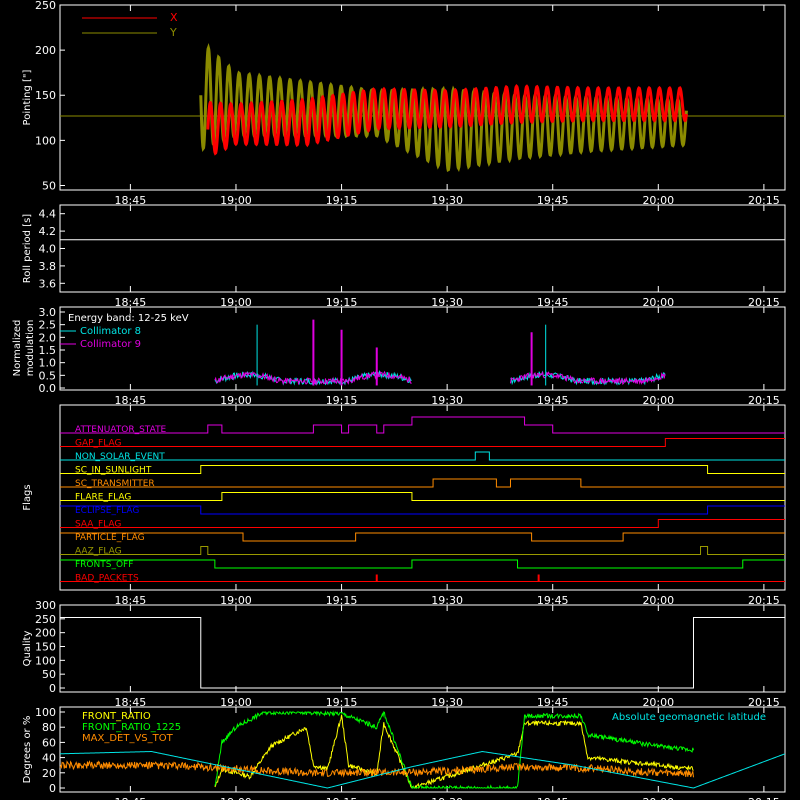  What do you see at coordinates (27, 497) in the screenshot?
I see `flags-ylabel: Flags` at bounding box center [27, 497].